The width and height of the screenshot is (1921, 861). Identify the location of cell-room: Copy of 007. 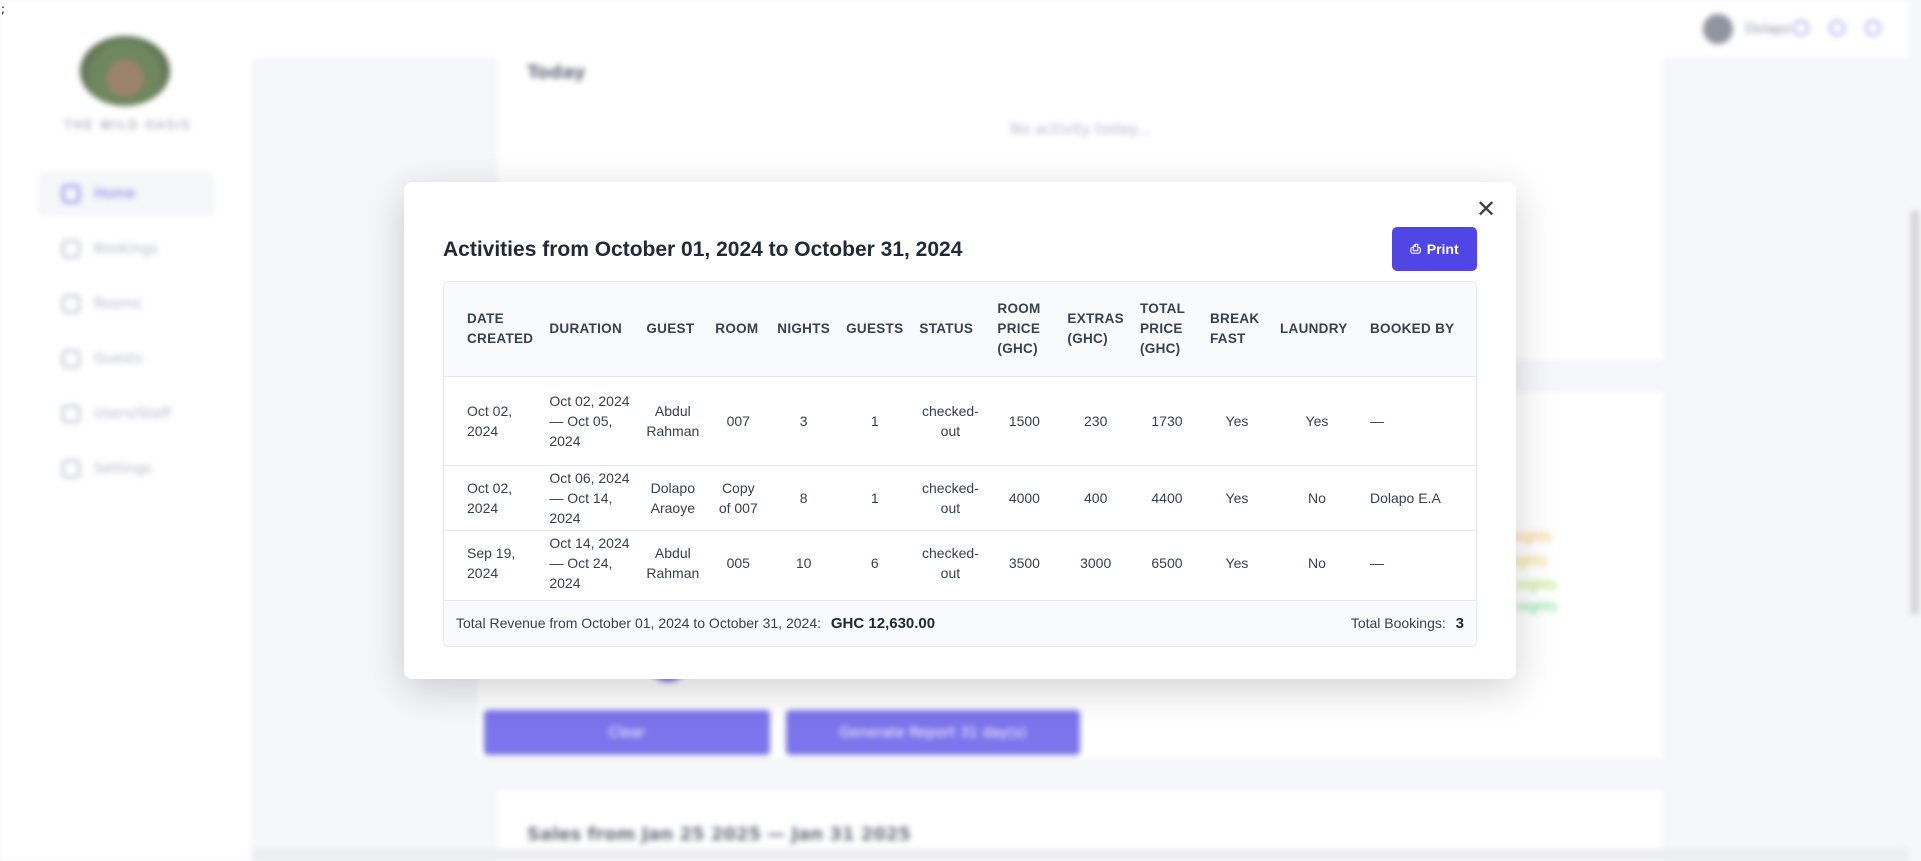
(738, 497).